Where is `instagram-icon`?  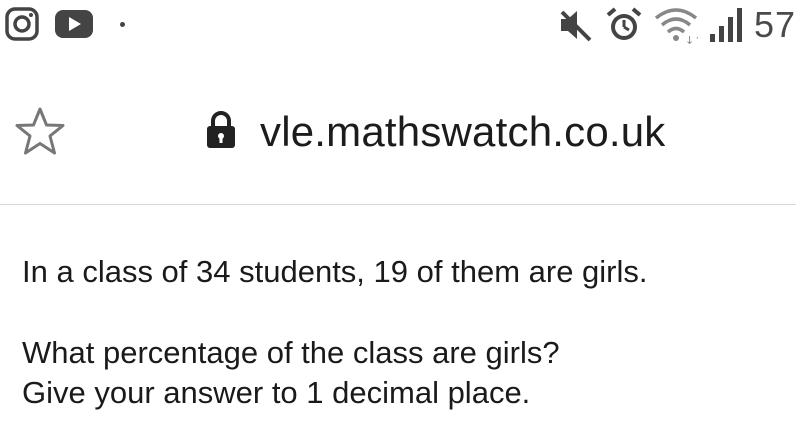
instagram-icon is located at coordinates (22, 24).